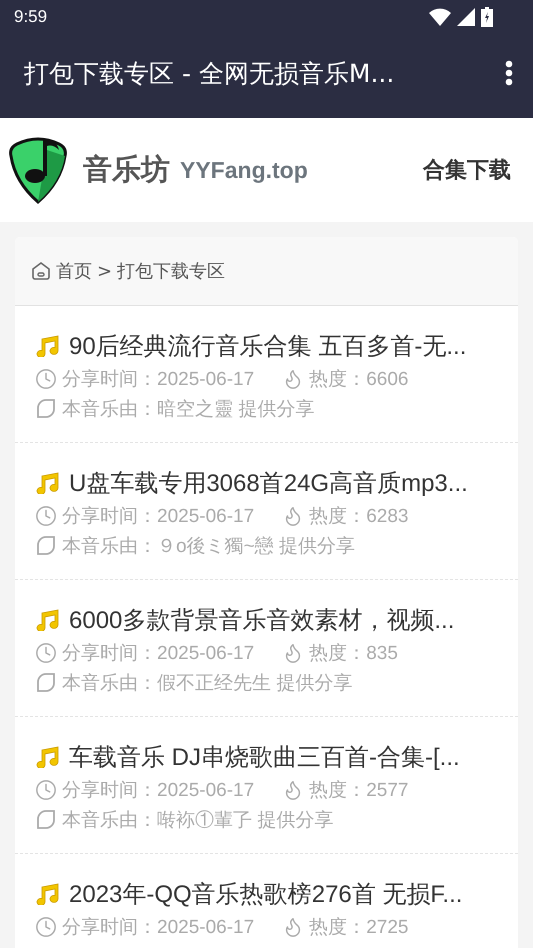 Image resolution: width=533 pixels, height=948 pixels. Describe the element at coordinates (38, 170) in the screenshot. I see `logo-icon` at that location.